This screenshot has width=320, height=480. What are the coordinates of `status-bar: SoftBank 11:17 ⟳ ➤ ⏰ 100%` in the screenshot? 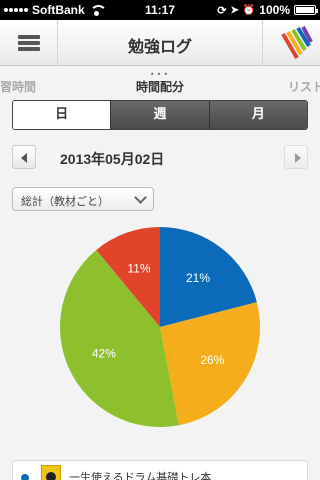 It's located at (160, 10).